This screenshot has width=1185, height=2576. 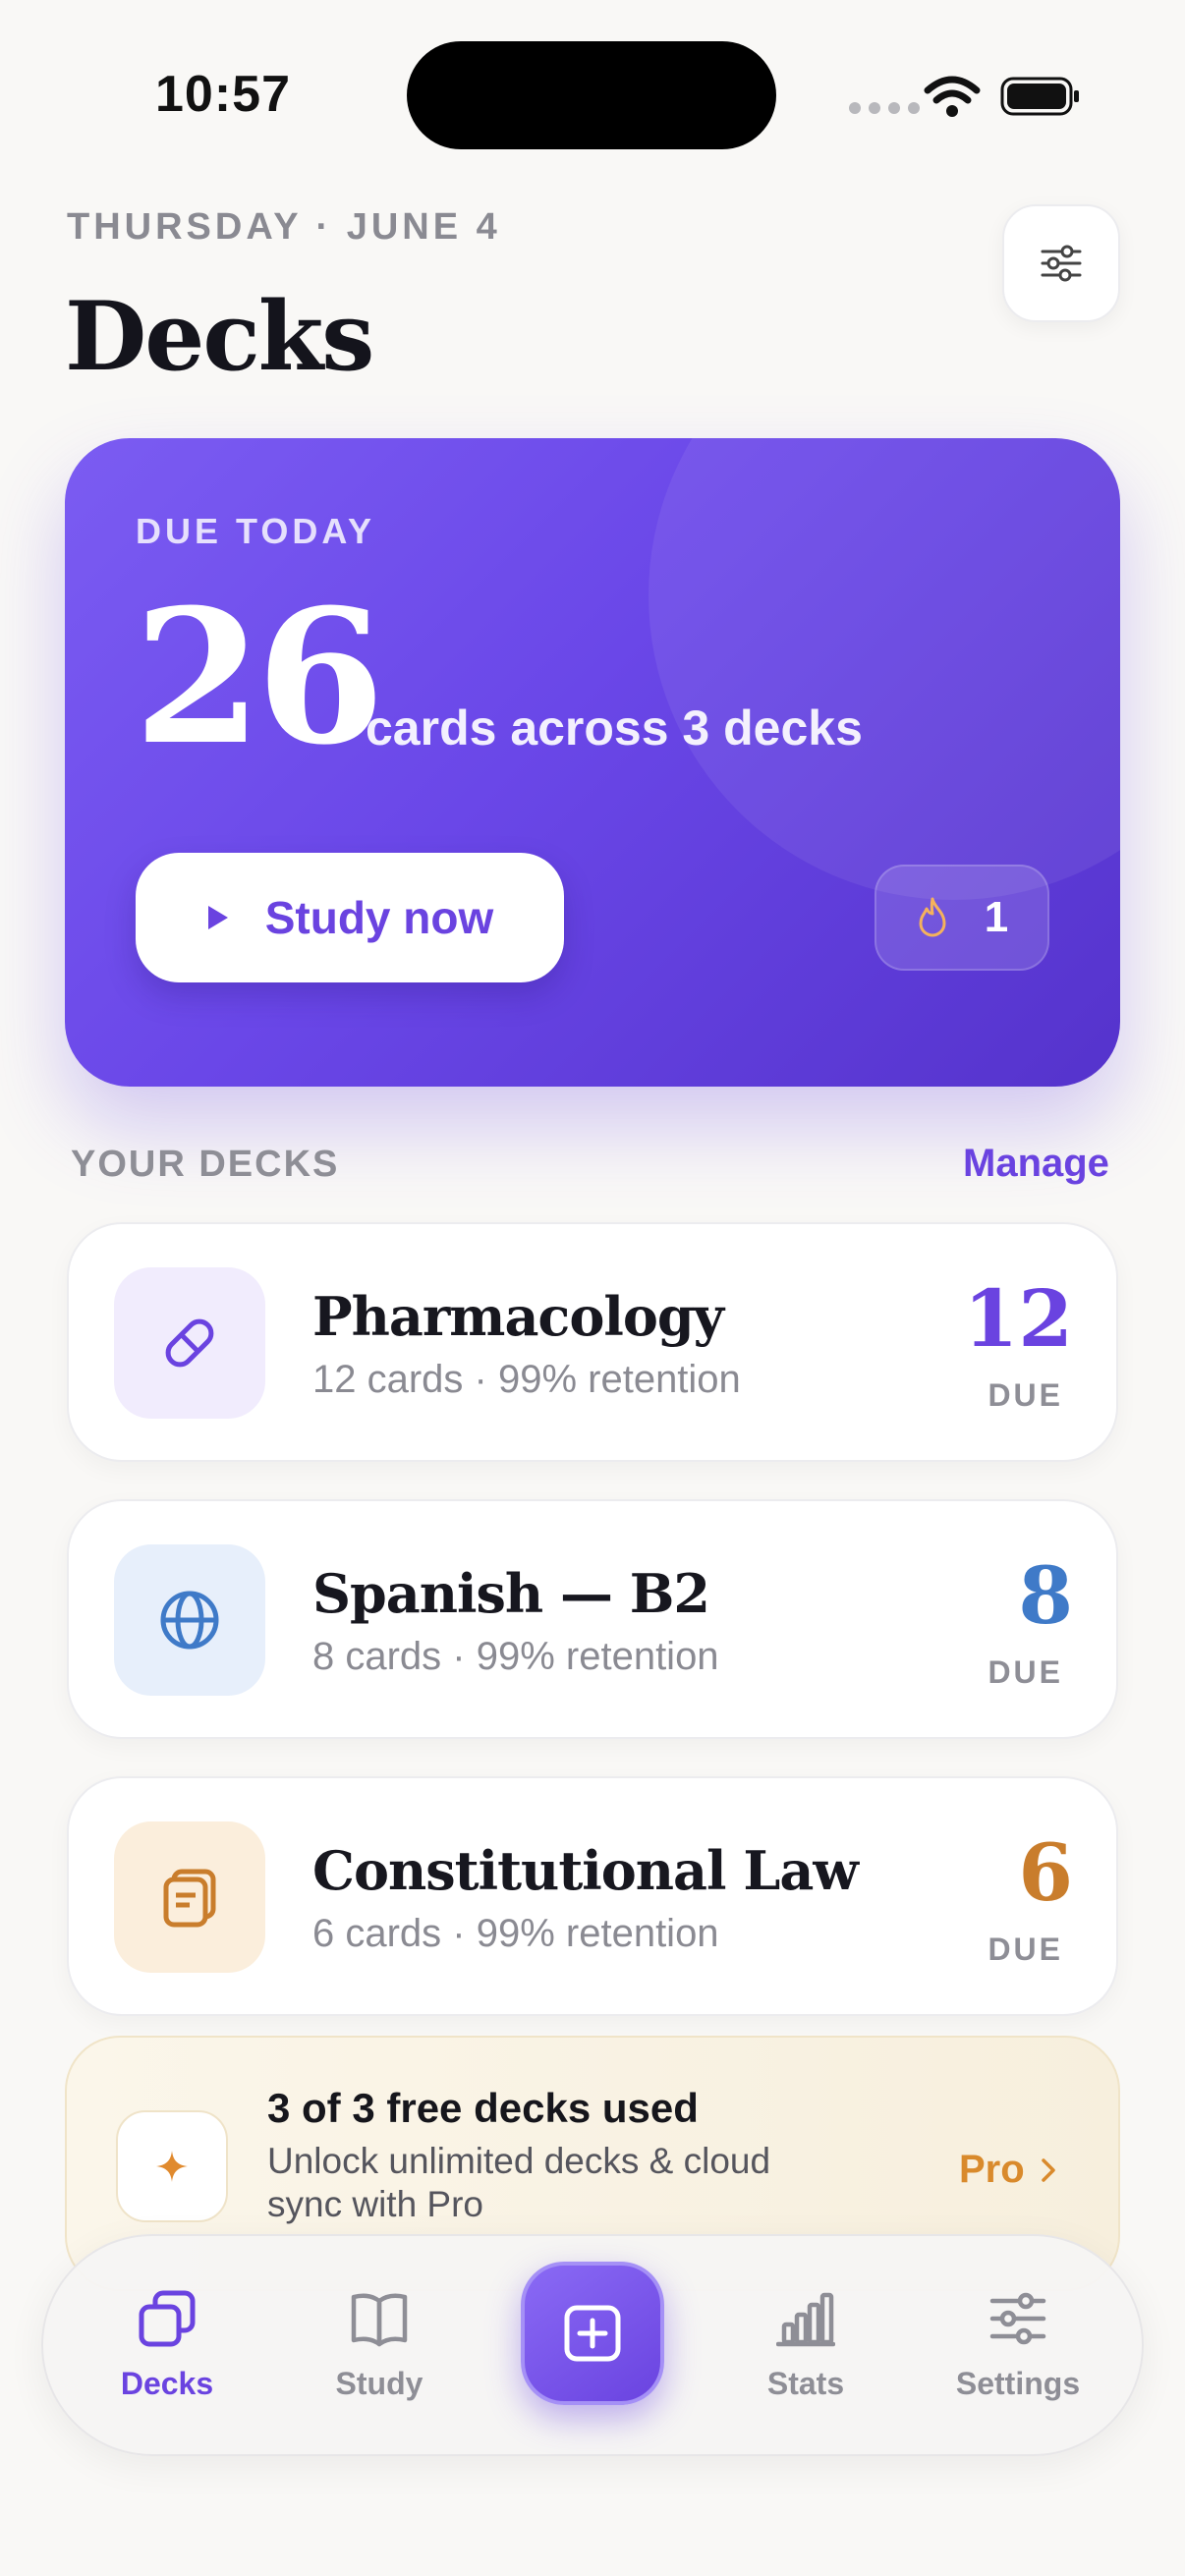 I want to click on deck-meta: 8 cards · 99% retention, so click(x=515, y=1656).